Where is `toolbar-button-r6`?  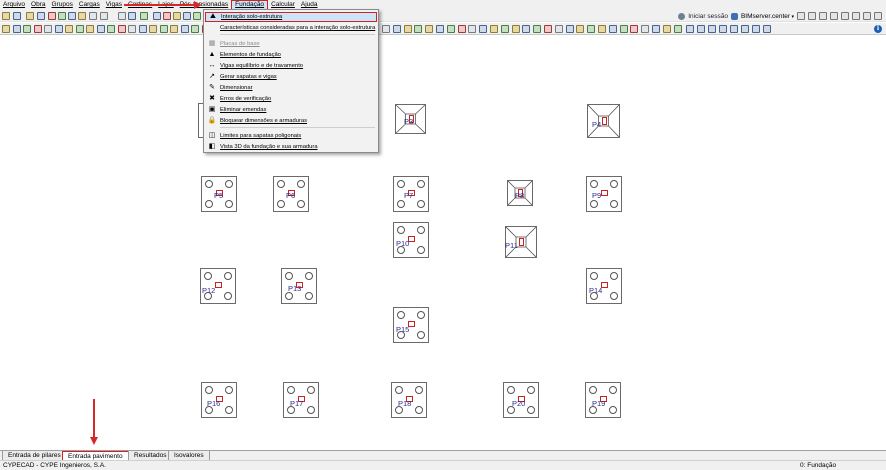
toolbar-button-r6 is located at coordinates (856, 16).